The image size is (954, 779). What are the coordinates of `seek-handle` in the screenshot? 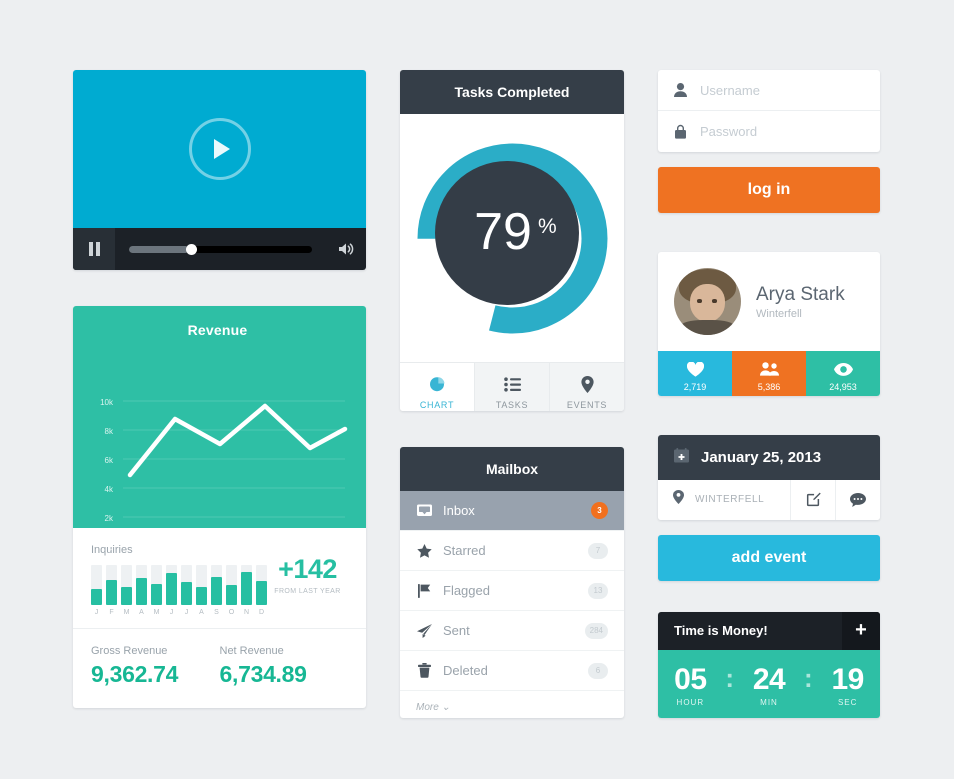 It's located at (191, 249).